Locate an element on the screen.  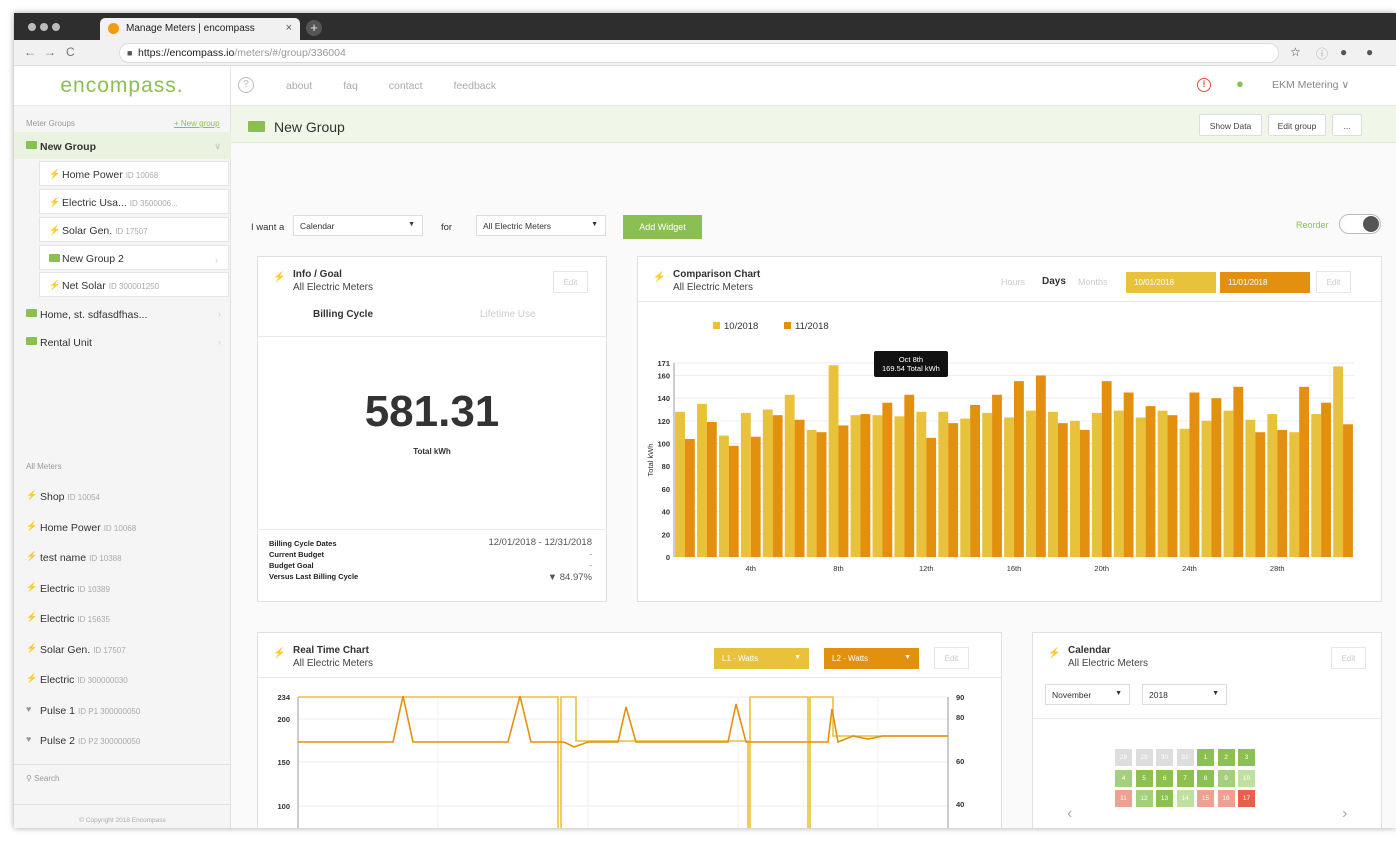
calendar-day: 15 is located at coordinates (1205, 798).